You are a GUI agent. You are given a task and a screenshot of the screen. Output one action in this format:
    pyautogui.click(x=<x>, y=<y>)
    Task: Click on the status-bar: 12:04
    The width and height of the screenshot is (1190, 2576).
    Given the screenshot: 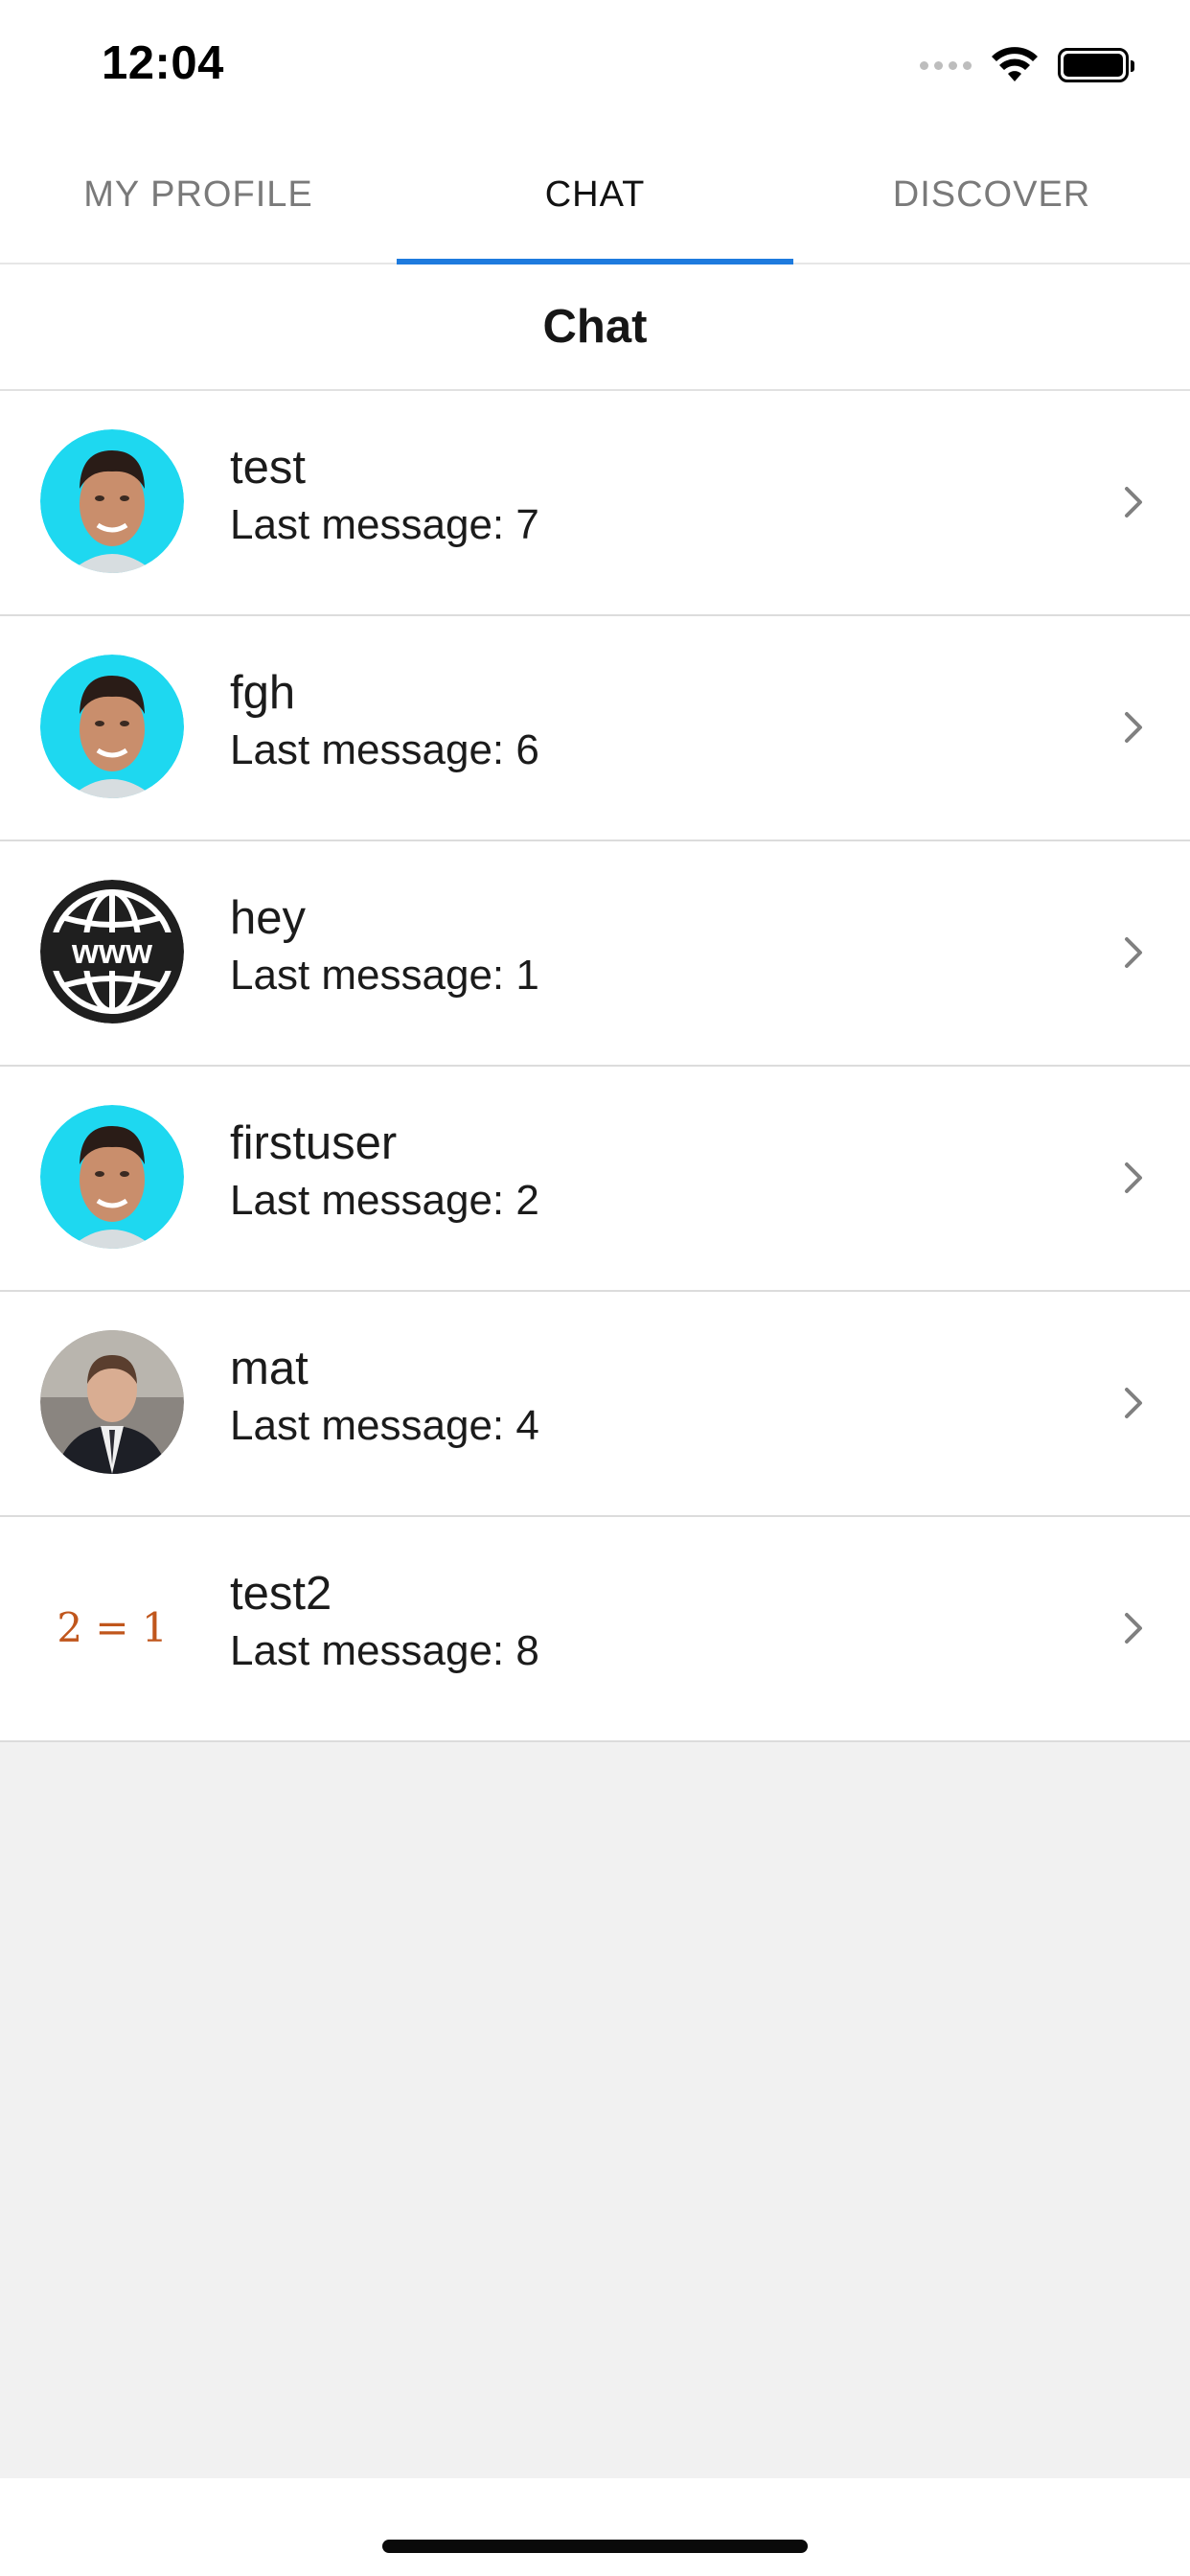 What is the action you would take?
    pyautogui.click(x=595, y=63)
    